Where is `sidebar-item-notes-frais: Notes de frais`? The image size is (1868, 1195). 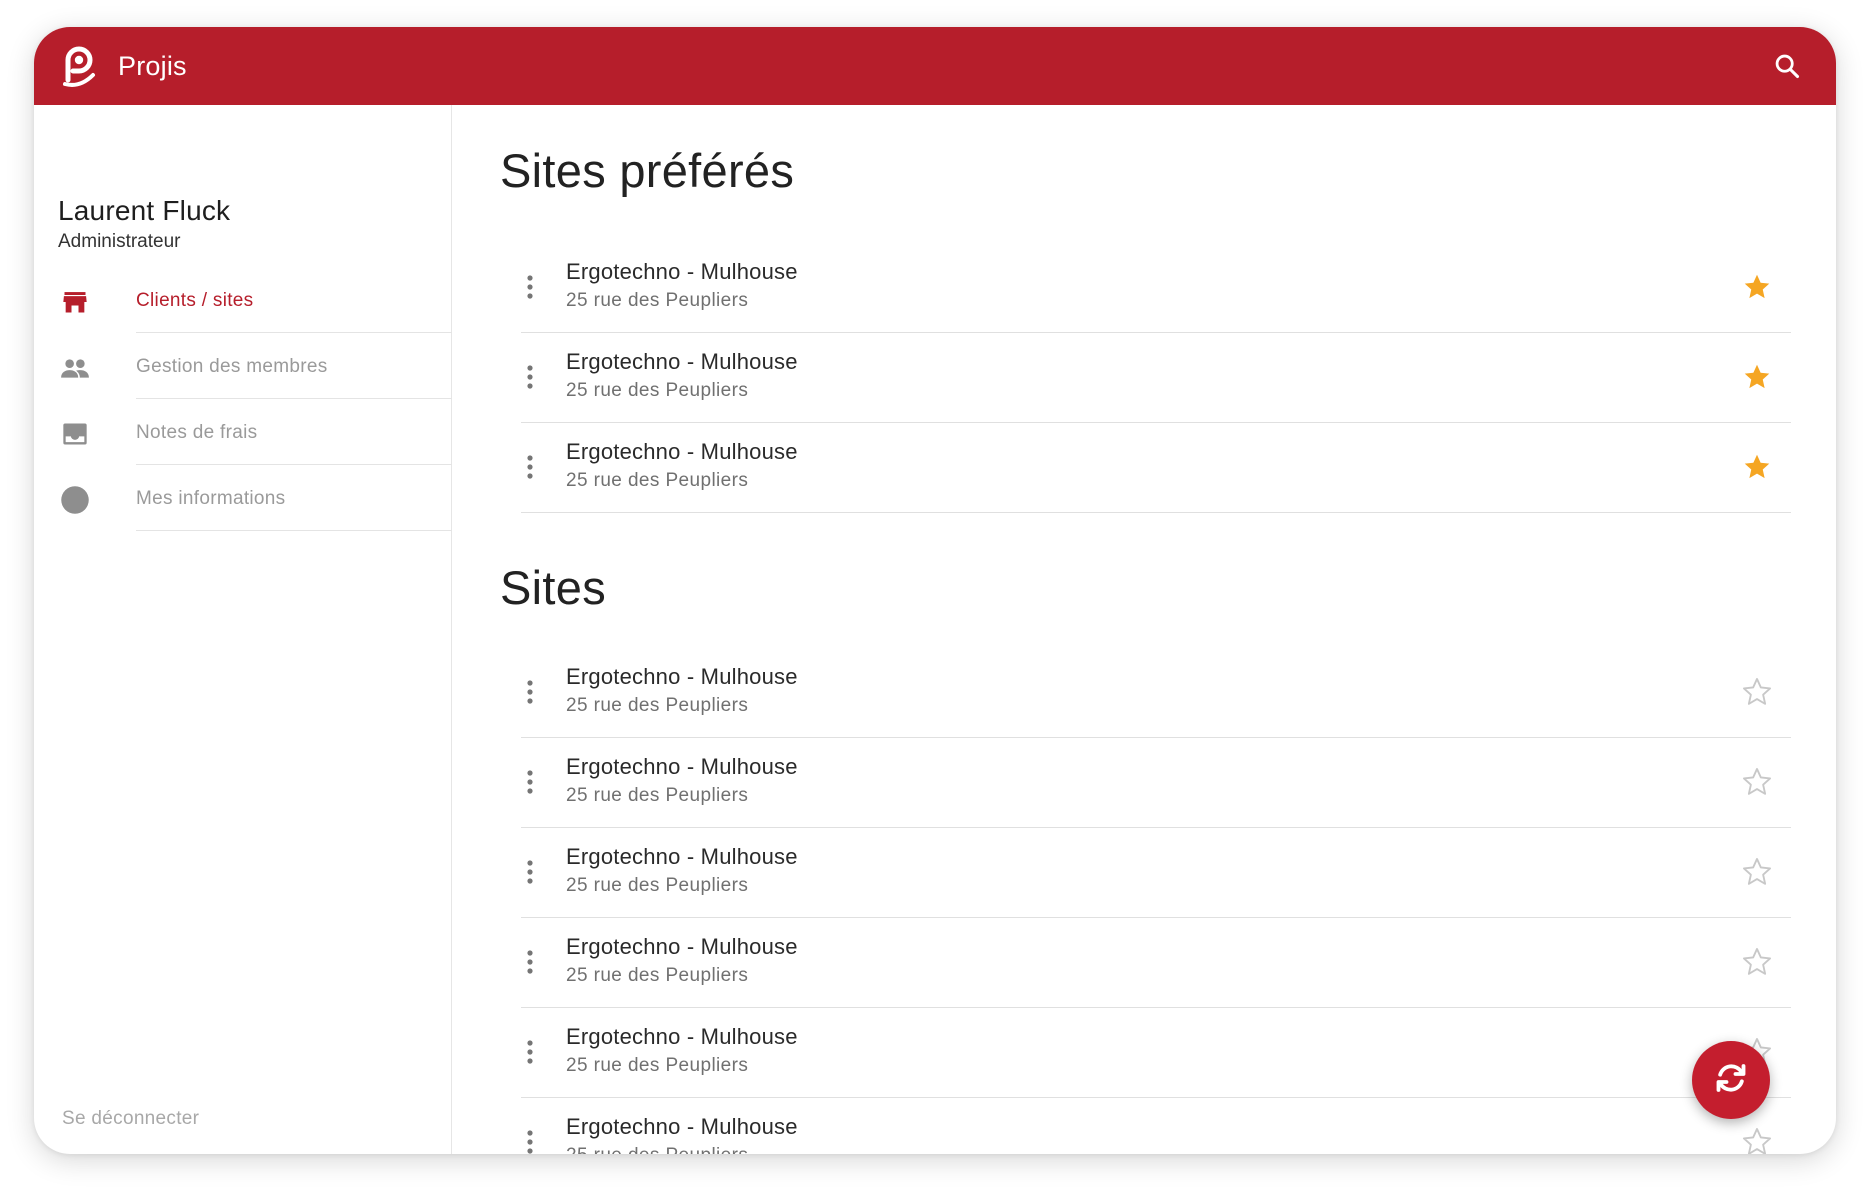 sidebar-item-notes-frais: Notes de frais is located at coordinates (243, 432).